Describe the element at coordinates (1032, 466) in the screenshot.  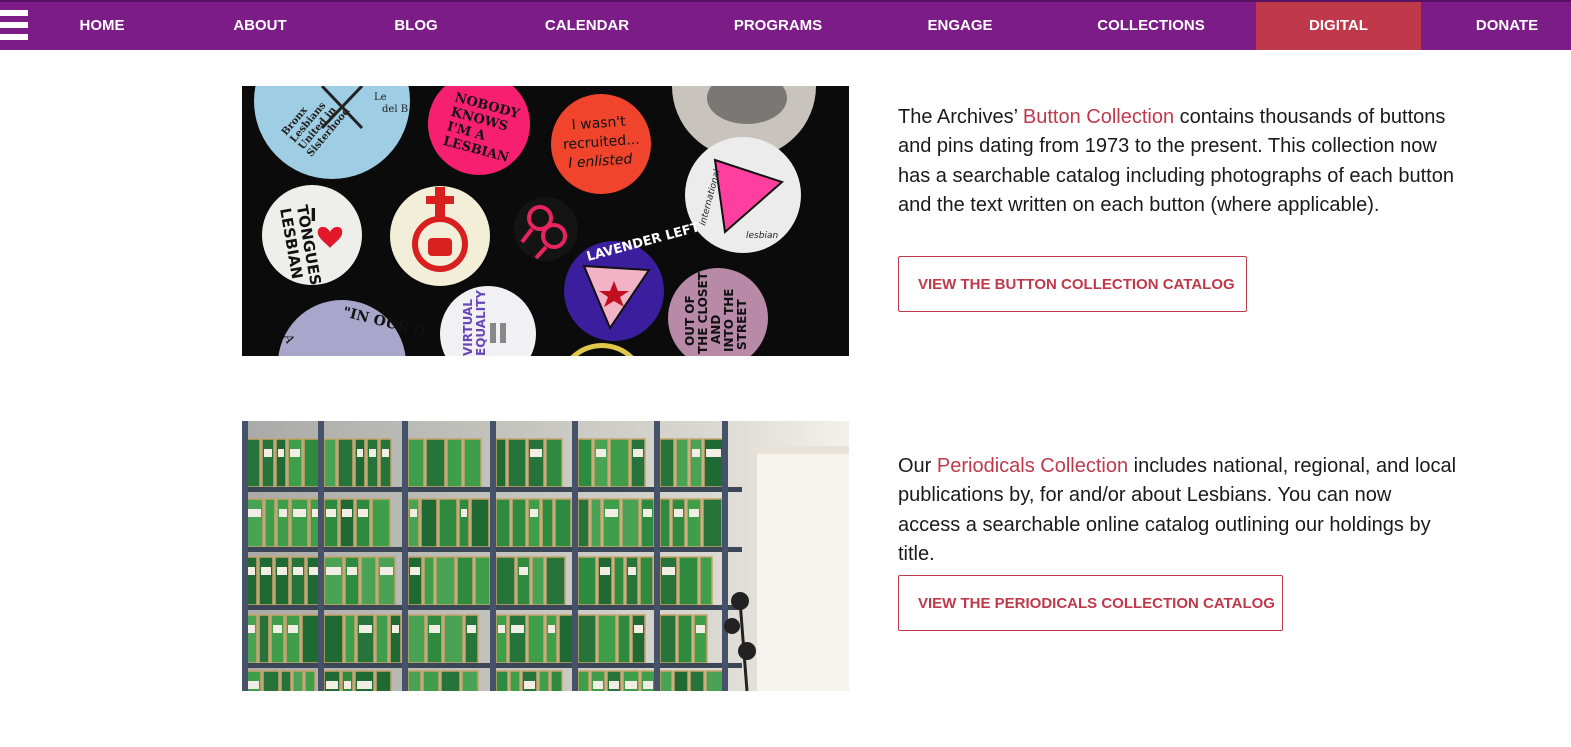
I see `periodicals-collection-link: Periodicals Collection` at that location.